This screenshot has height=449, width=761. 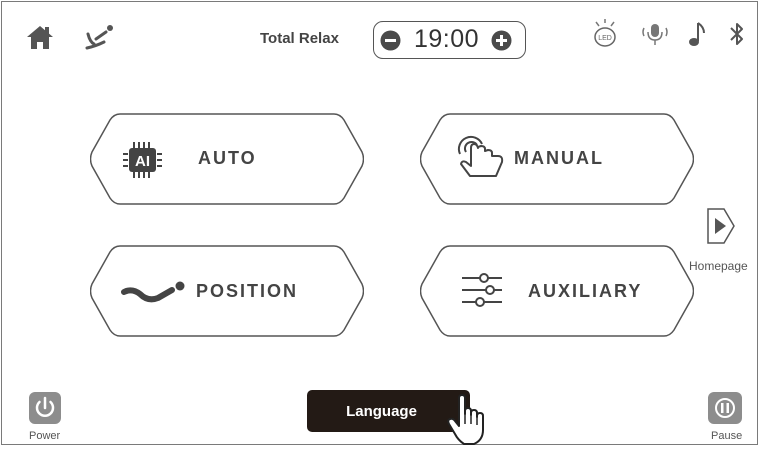 What do you see at coordinates (381, 411) in the screenshot?
I see `language-label: Language` at bounding box center [381, 411].